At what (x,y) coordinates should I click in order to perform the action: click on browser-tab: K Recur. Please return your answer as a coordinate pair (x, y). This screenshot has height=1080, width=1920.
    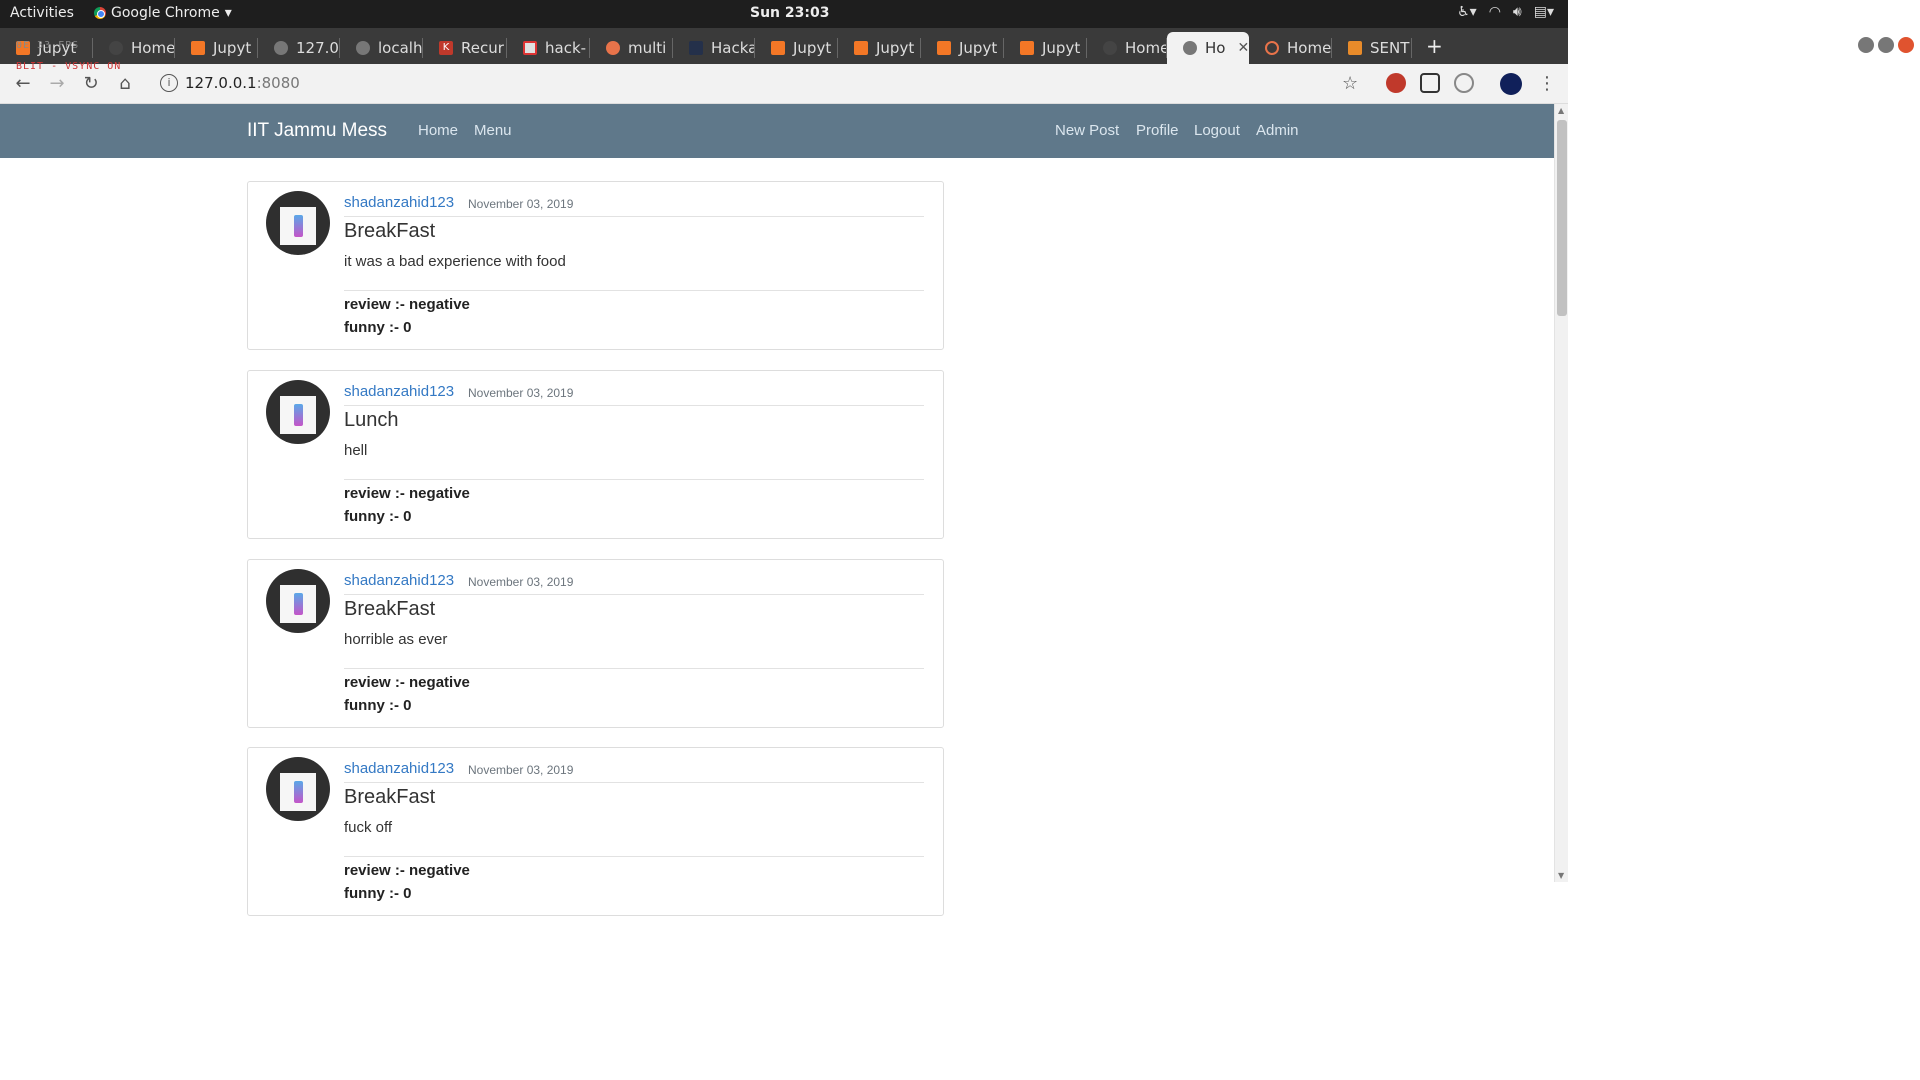
    Looking at the image, I should click on (465, 48).